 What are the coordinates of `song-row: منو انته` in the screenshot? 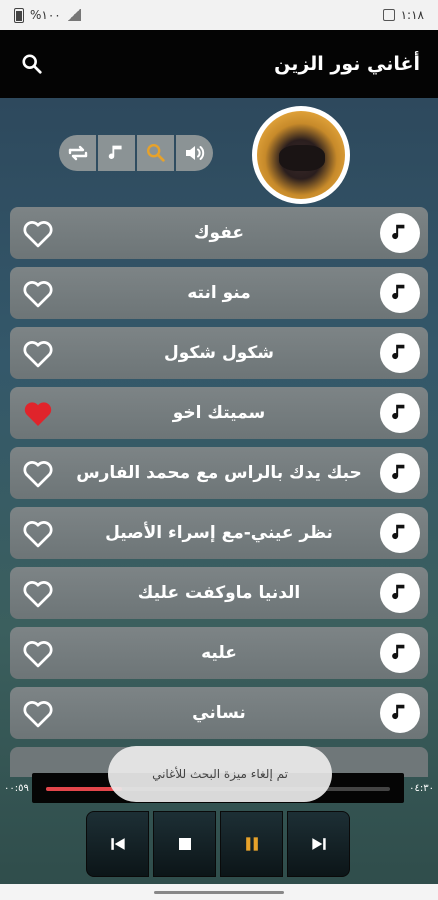 It's located at (219, 293).